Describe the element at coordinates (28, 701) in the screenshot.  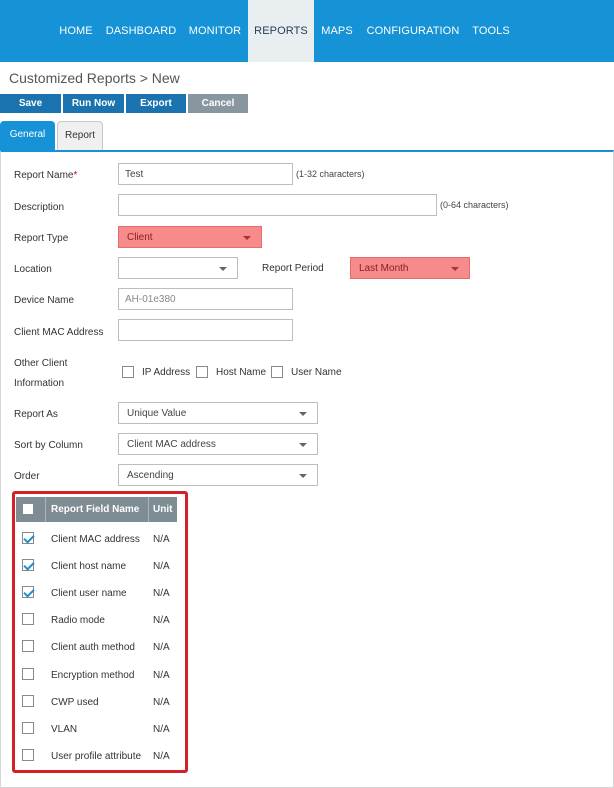
I see `field-checkbox-cwp` at that location.